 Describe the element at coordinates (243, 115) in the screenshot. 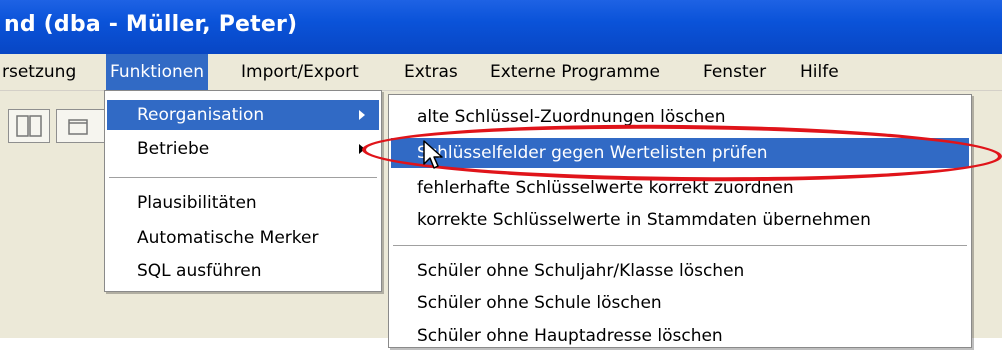

I see `menu-item-reorganisation: Reorganisation` at that location.